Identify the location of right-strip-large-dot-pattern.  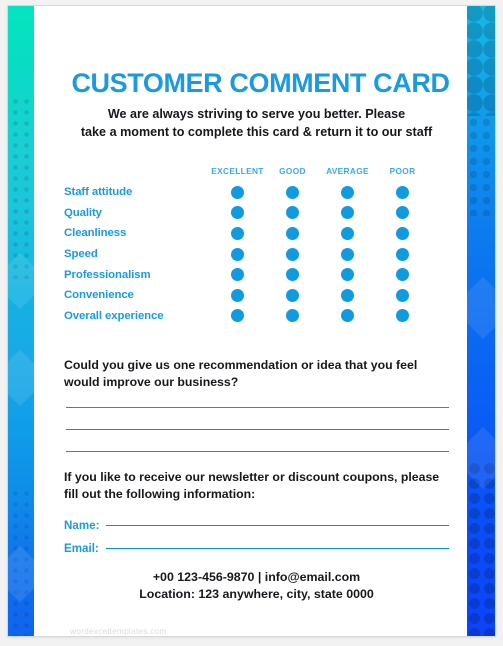
(481, 61).